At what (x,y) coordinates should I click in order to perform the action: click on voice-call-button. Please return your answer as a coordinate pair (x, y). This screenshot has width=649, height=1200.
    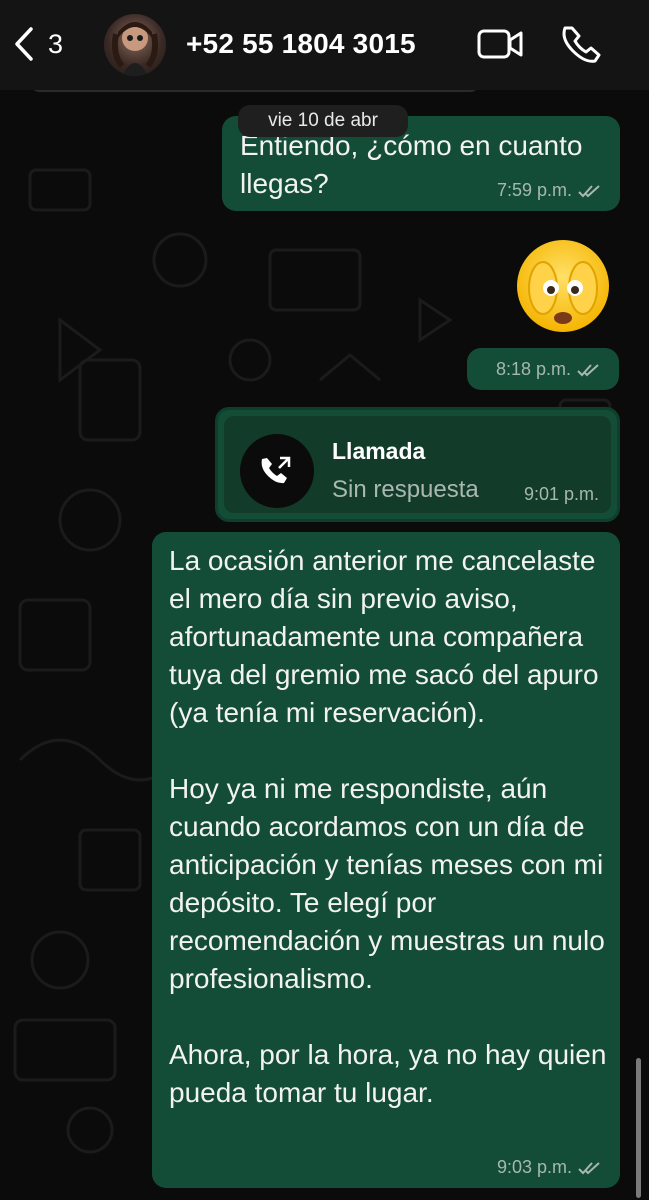
    Looking at the image, I should click on (582, 46).